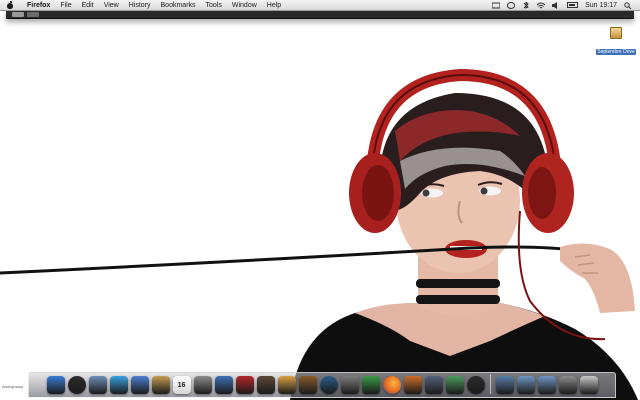  Describe the element at coordinates (181, 385) in the screenshot. I see `ical-icon: 16` at that location.